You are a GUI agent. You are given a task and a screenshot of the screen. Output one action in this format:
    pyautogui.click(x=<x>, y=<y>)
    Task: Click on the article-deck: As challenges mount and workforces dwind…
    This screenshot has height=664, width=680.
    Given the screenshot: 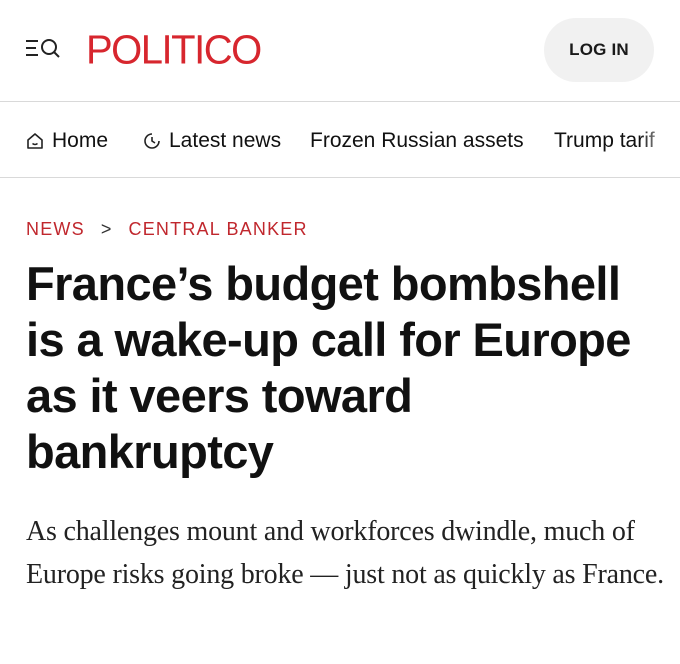 What is the action you would take?
    pyautogui.click(x=345, y=553)
    